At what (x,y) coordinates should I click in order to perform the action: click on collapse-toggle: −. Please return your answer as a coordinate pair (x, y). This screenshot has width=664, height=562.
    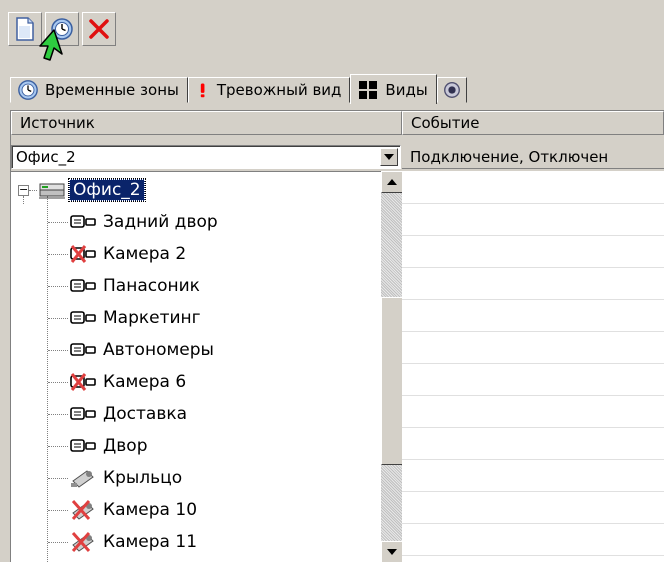
    Looking at the image, I should click on (23, 190).